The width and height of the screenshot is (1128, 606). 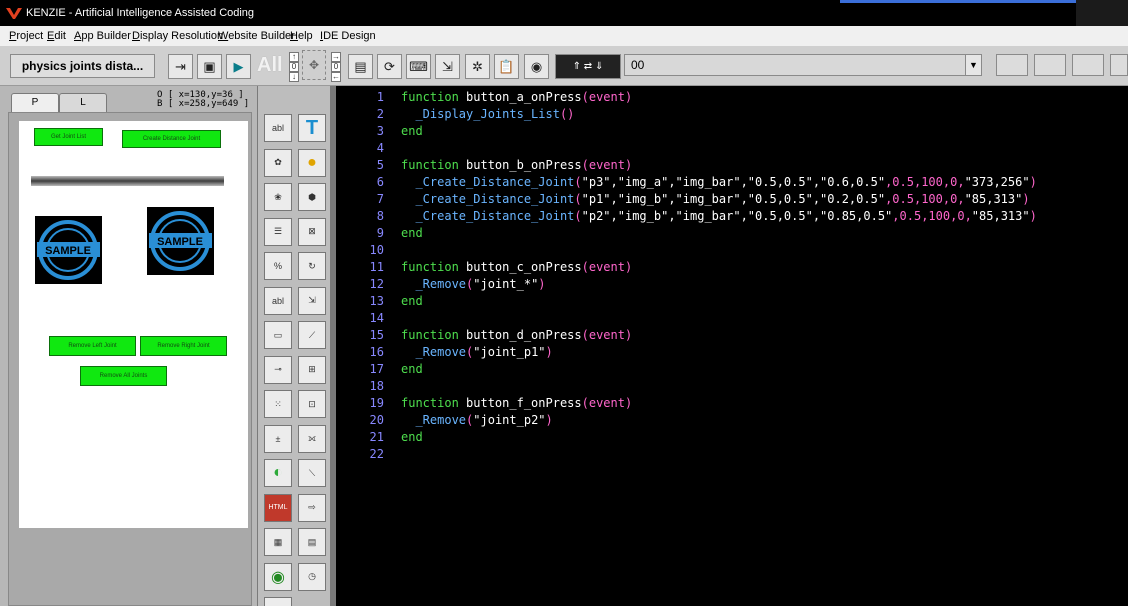 I want to click on code-line: 21 end, so click(x=732, y=438).